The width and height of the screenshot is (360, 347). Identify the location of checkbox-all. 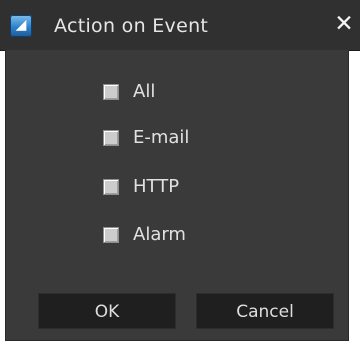
(111, 92).